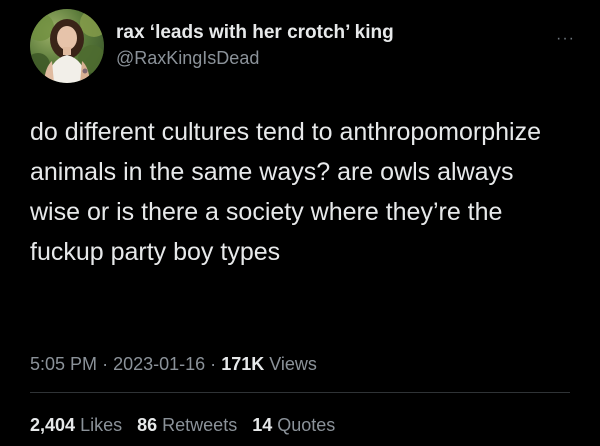  I want to click on tweet-date: 2023-01-16, so click(159, 364).